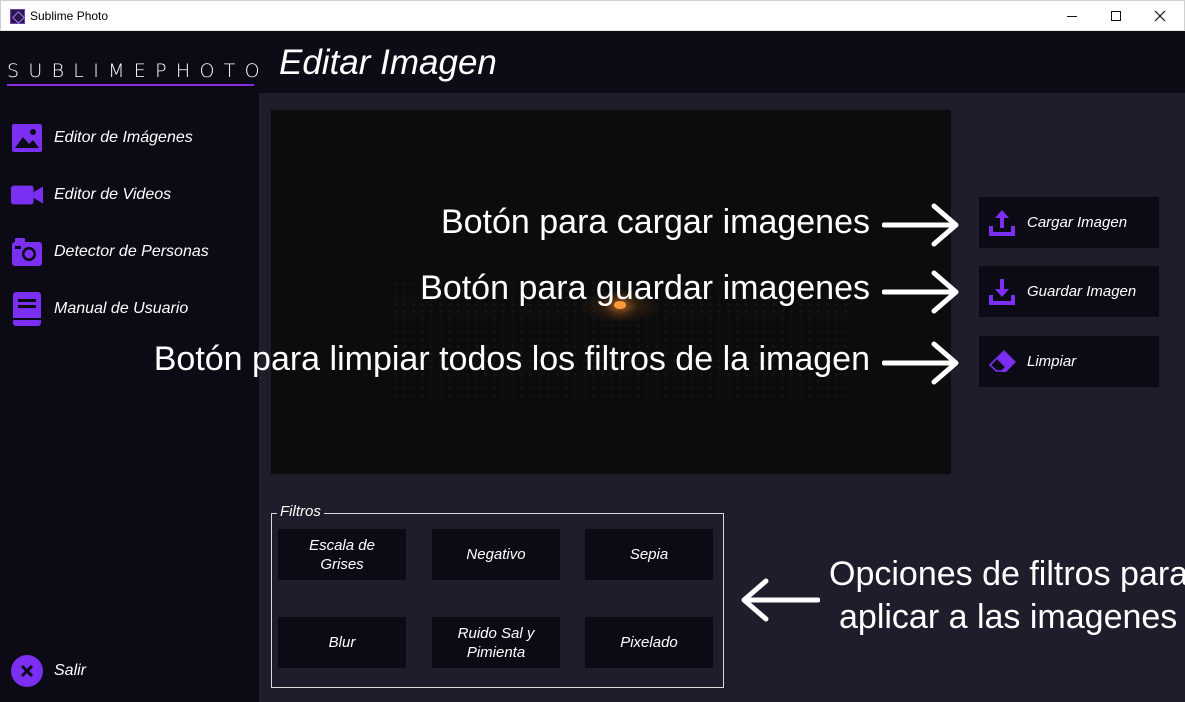 The height and width of the screenshot is (702, 1185). What do you see at coordinates (645, 288) in the screenshot?
I see `annotation-save: Botón para guardar imagenes` at bounding box center [645, 288].